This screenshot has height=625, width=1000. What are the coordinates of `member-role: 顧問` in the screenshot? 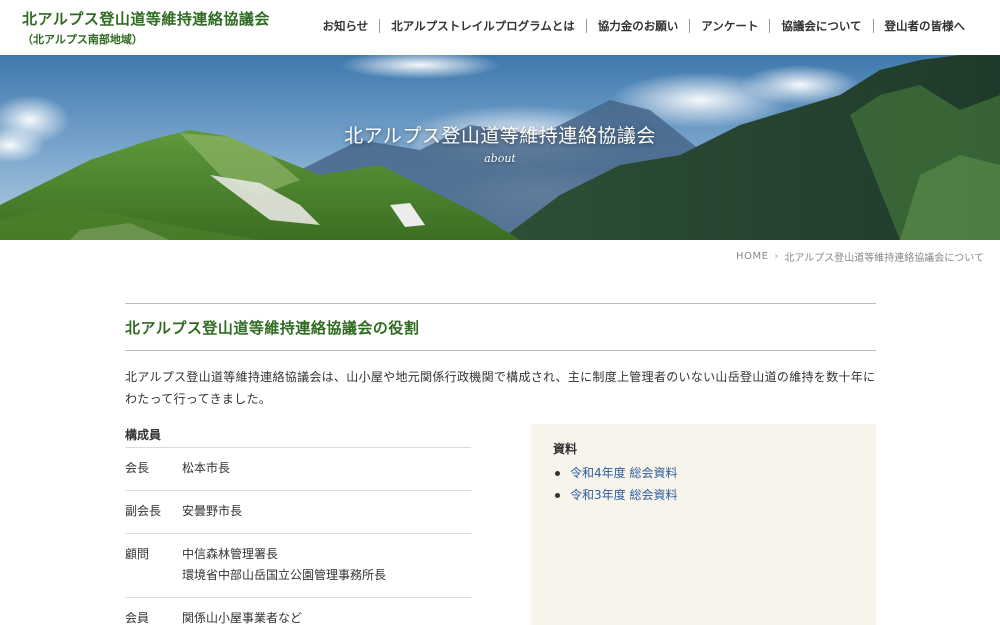 It's located at (137, 554).